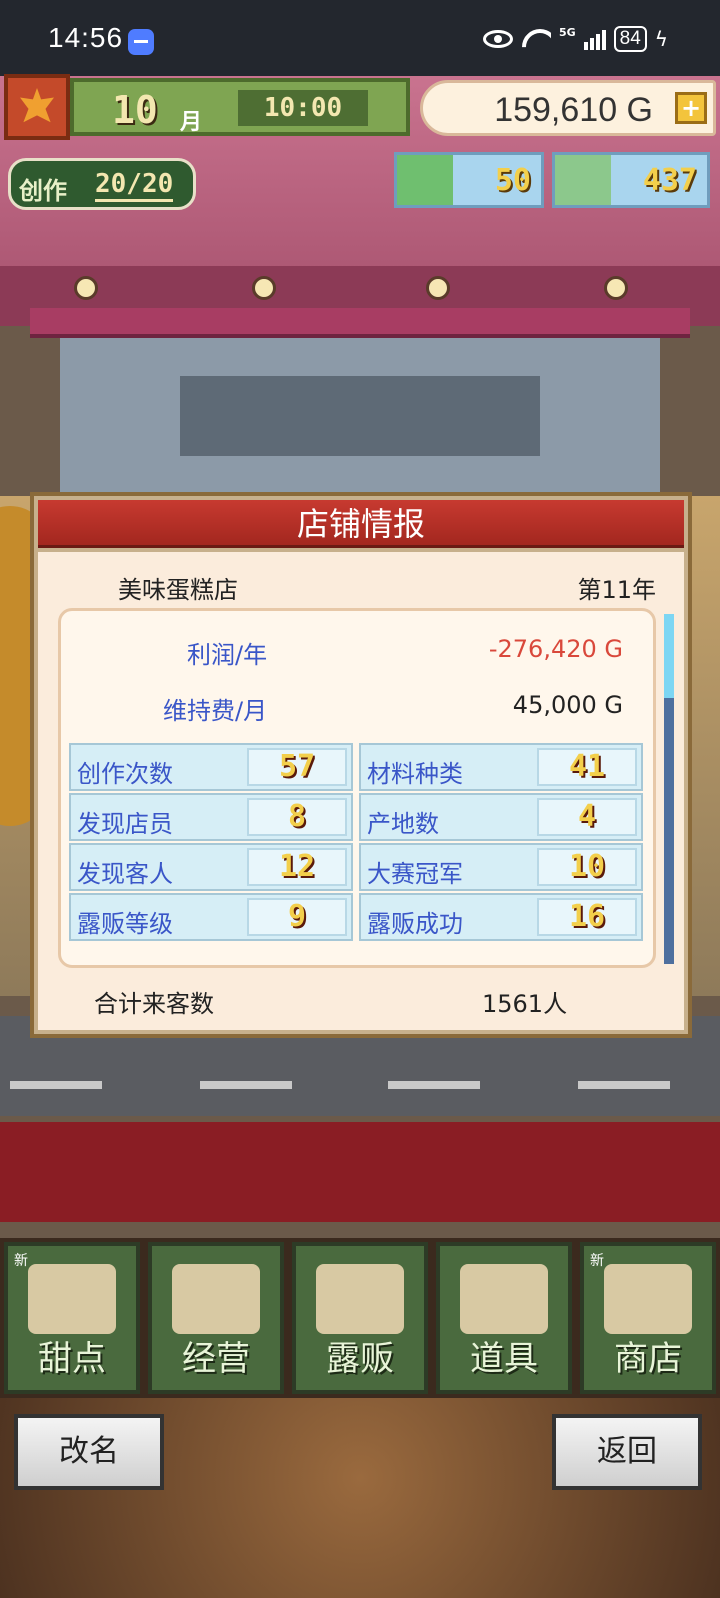 The image size is (720, 1598). Describe the element at coordinates (669, 789) in the screenshot. I see `scrollbar` at that location.